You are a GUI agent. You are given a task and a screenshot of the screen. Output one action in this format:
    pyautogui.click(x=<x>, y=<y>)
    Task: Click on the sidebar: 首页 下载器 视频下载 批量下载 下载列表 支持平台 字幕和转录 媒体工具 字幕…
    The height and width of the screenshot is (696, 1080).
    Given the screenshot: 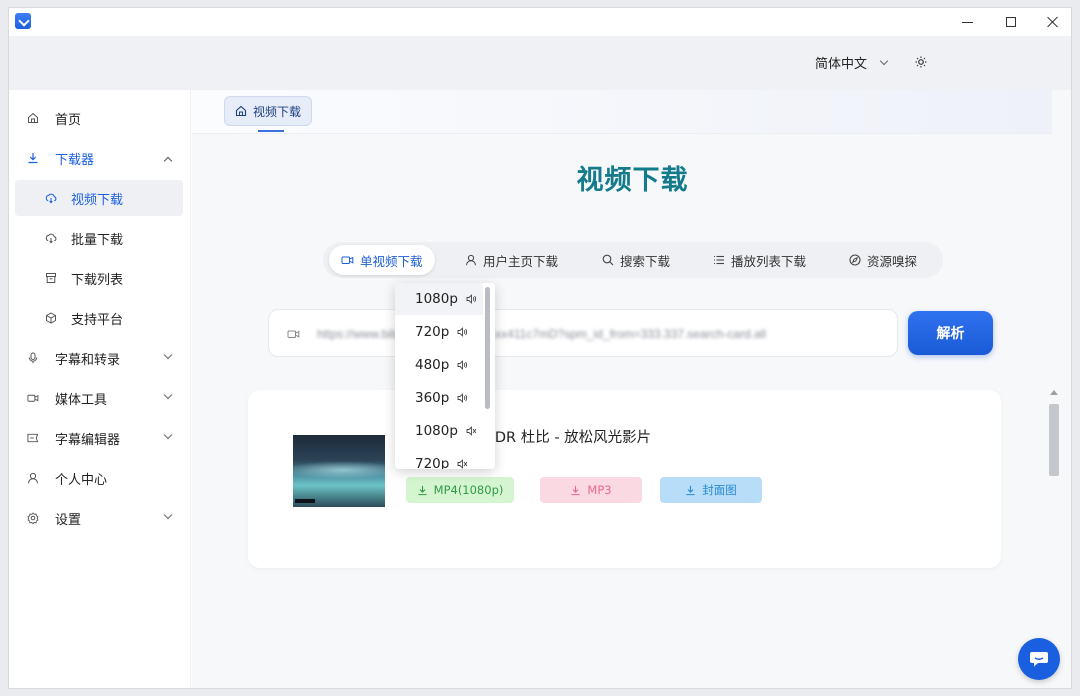 What is the action you would take?
    pyautogui.click(x=100, y=389)
    